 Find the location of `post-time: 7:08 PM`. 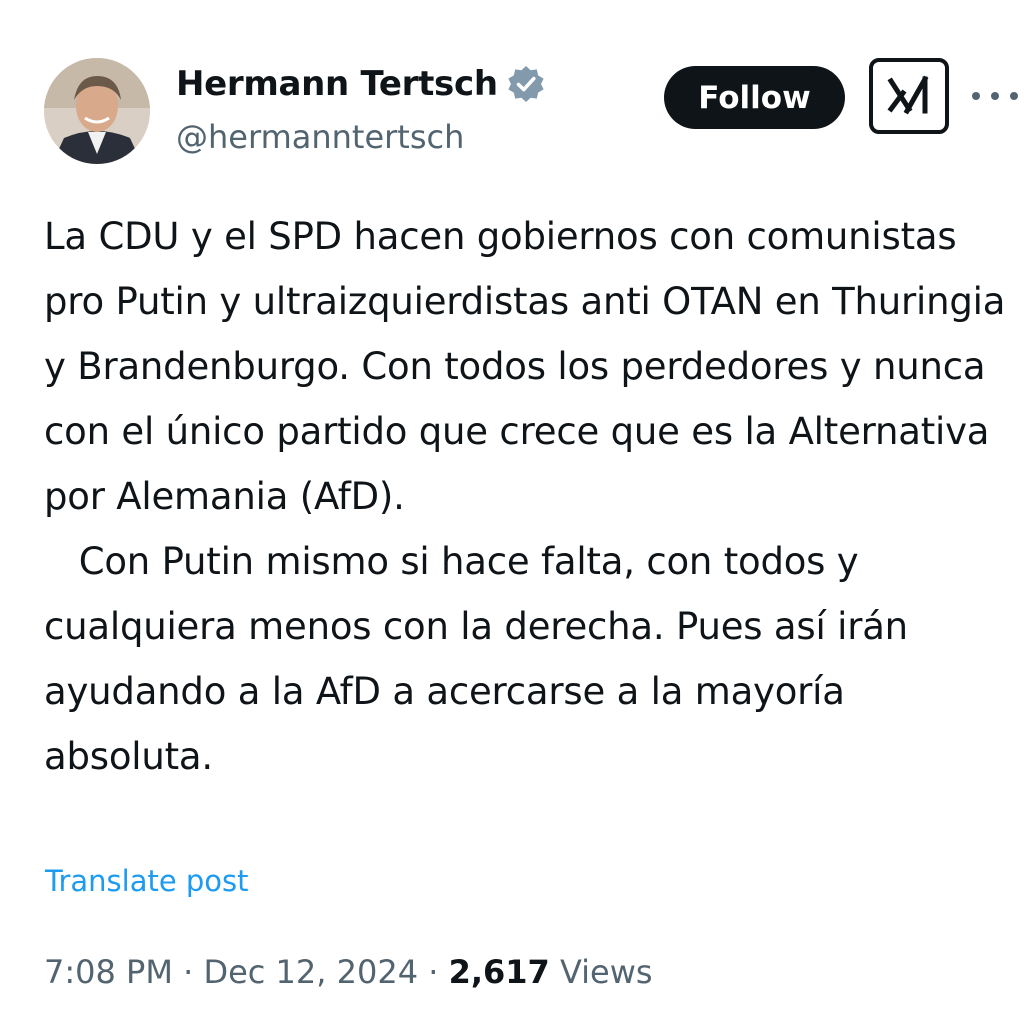

post-time: 7:08 PM is located at coordinates (108, 972).